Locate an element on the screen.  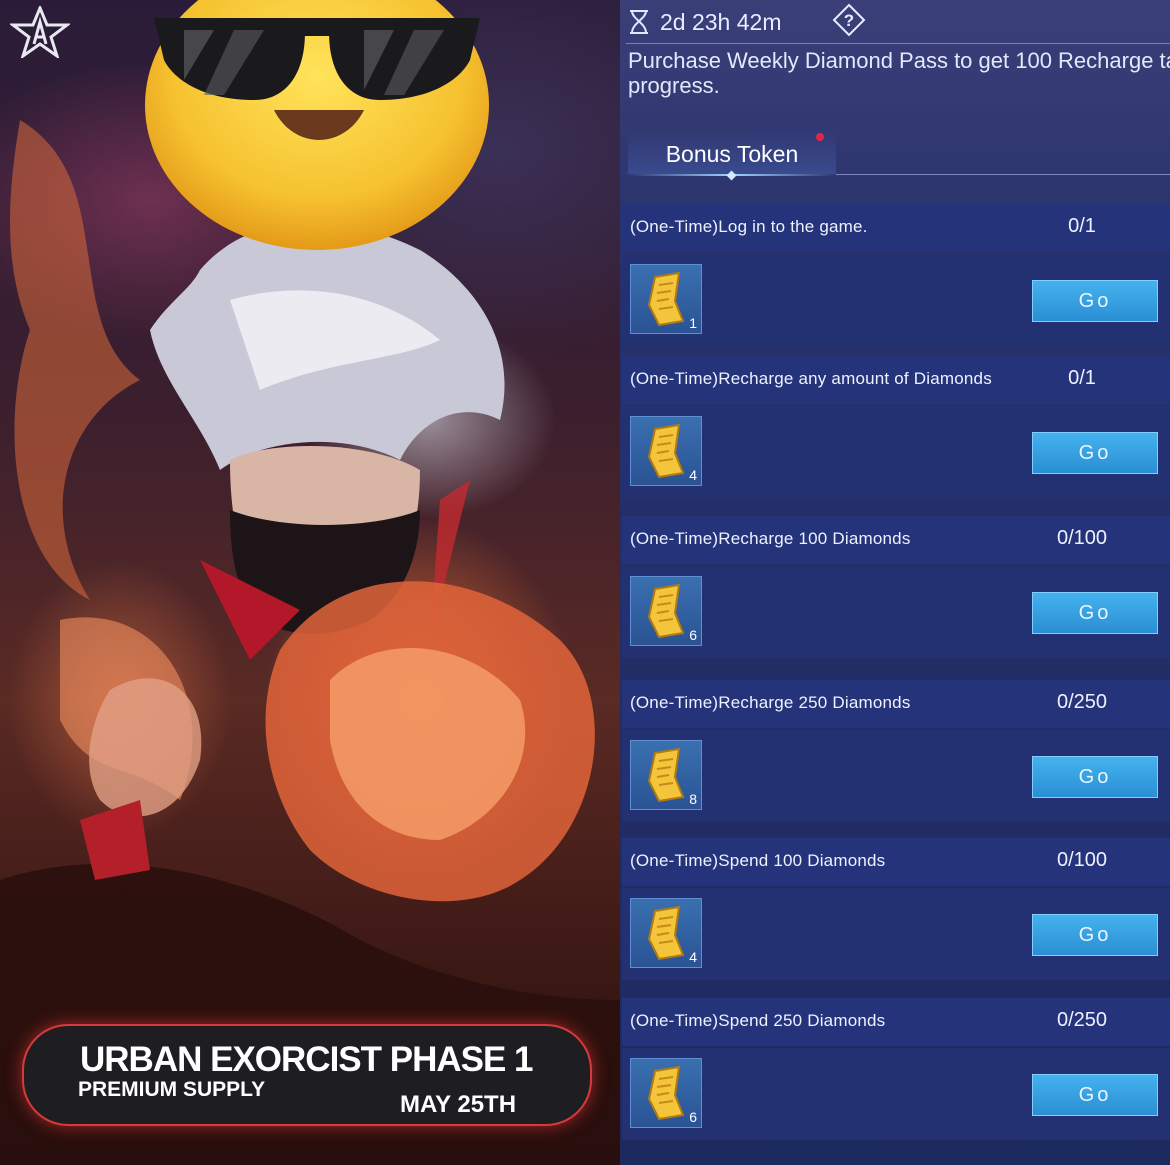
task-label: (One-Time)Log in to the game. is located at coordinates (749, 226).